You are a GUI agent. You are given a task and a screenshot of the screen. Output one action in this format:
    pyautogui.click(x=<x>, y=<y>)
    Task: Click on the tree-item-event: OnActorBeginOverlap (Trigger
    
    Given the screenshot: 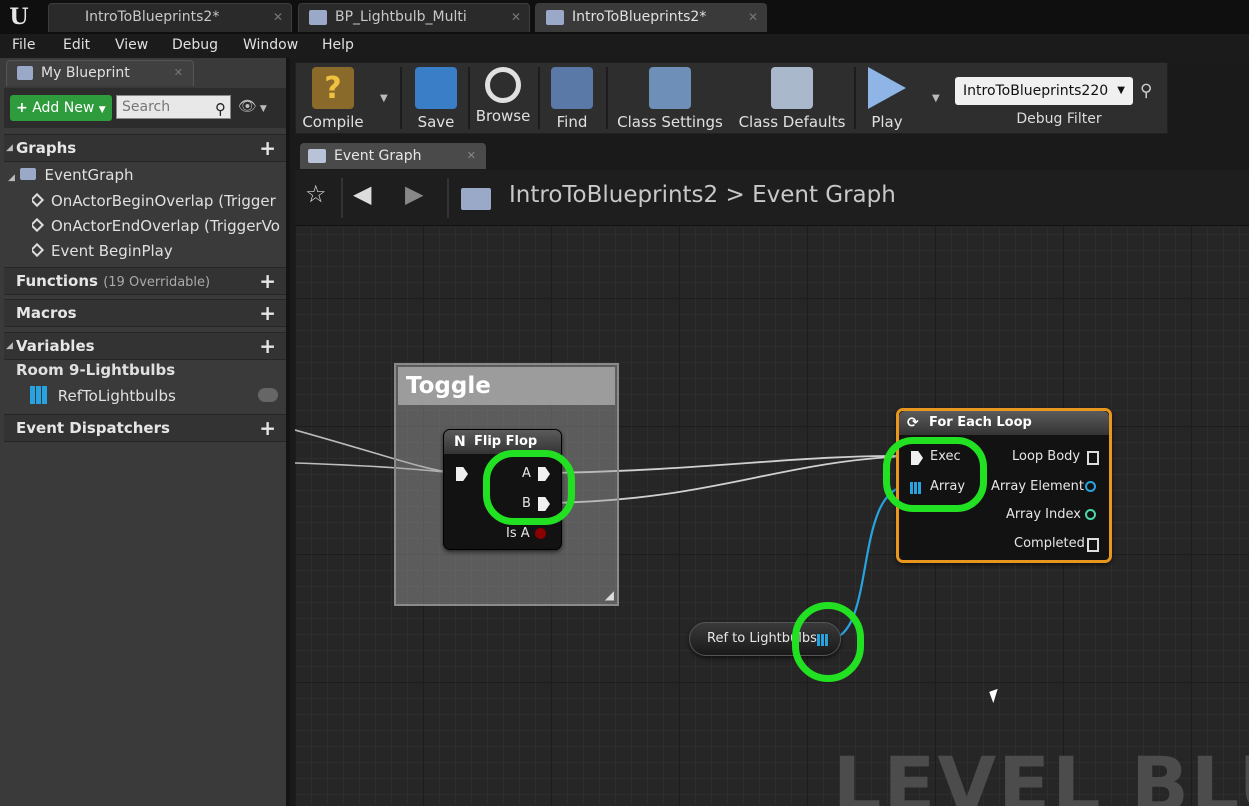 What is the action you would take?
    pyautogui.click(x=156, y=201)
    